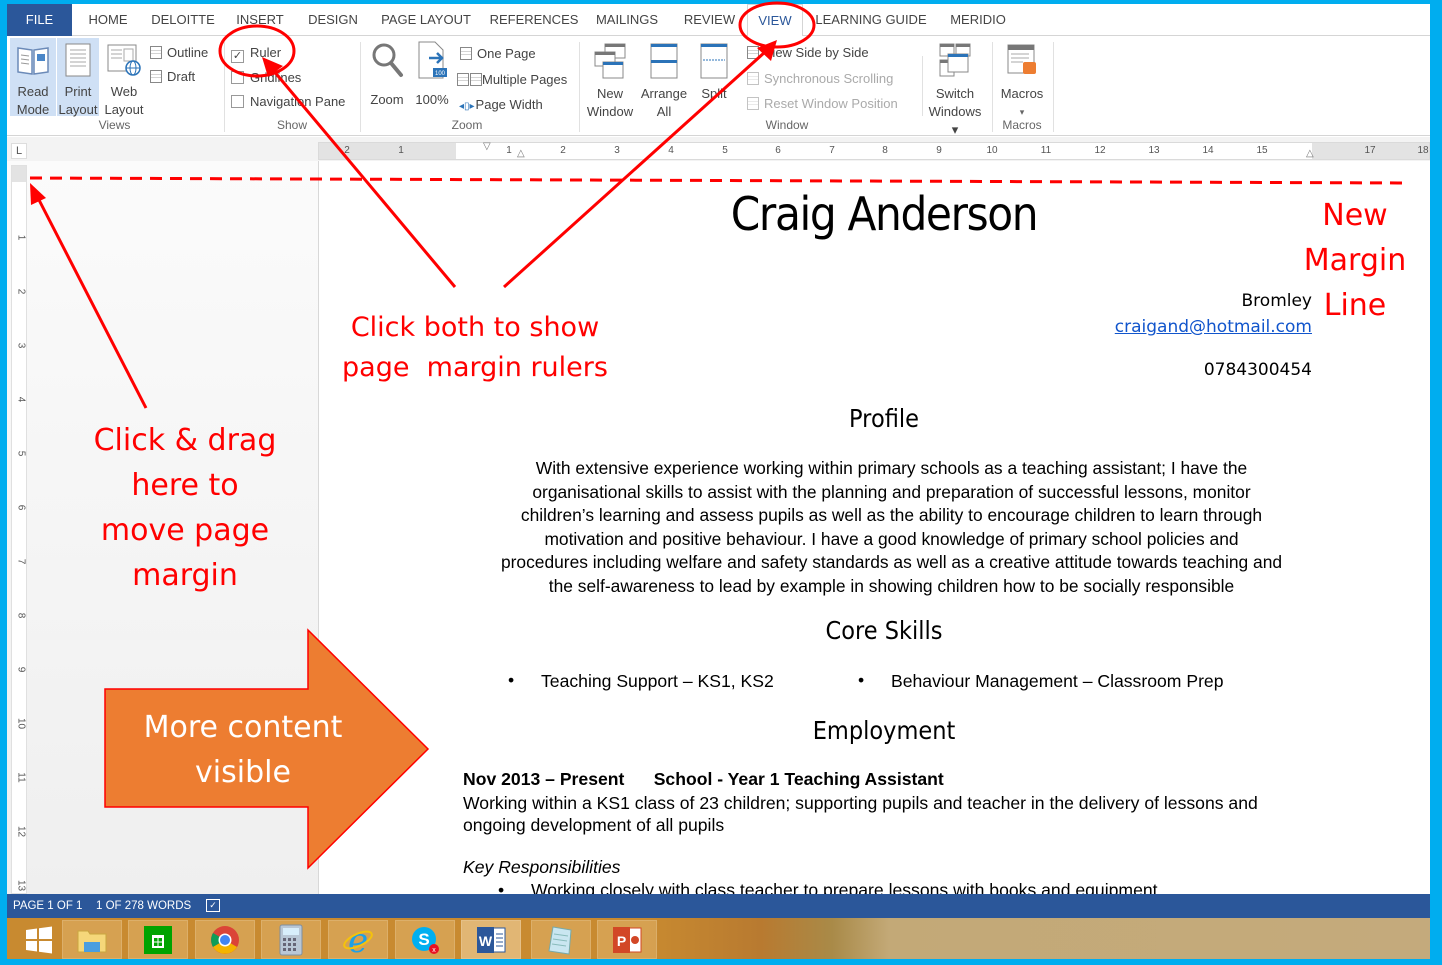 This screenshot has height=965, width=1442. I want to click on tab-page-layout: PAGE LAYOUT, so click(426, 20).